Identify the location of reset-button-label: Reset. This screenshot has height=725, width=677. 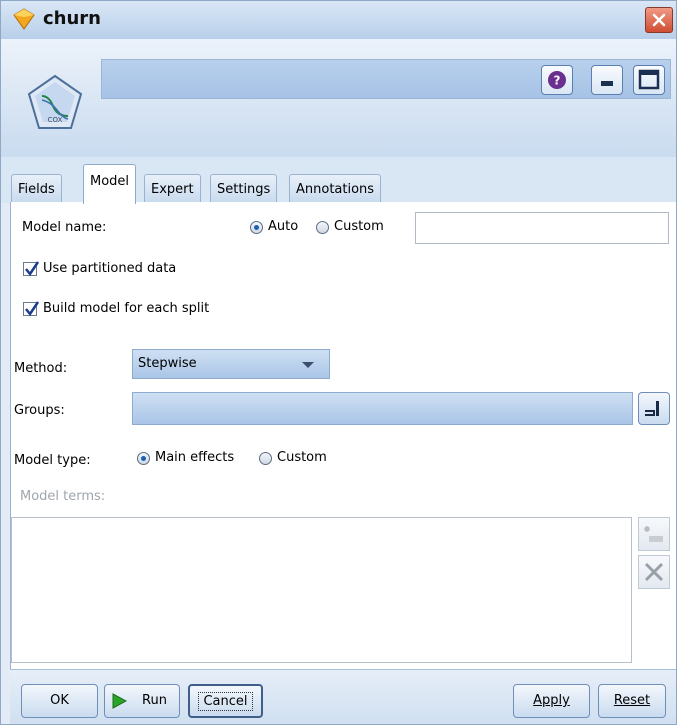
(632, 700).